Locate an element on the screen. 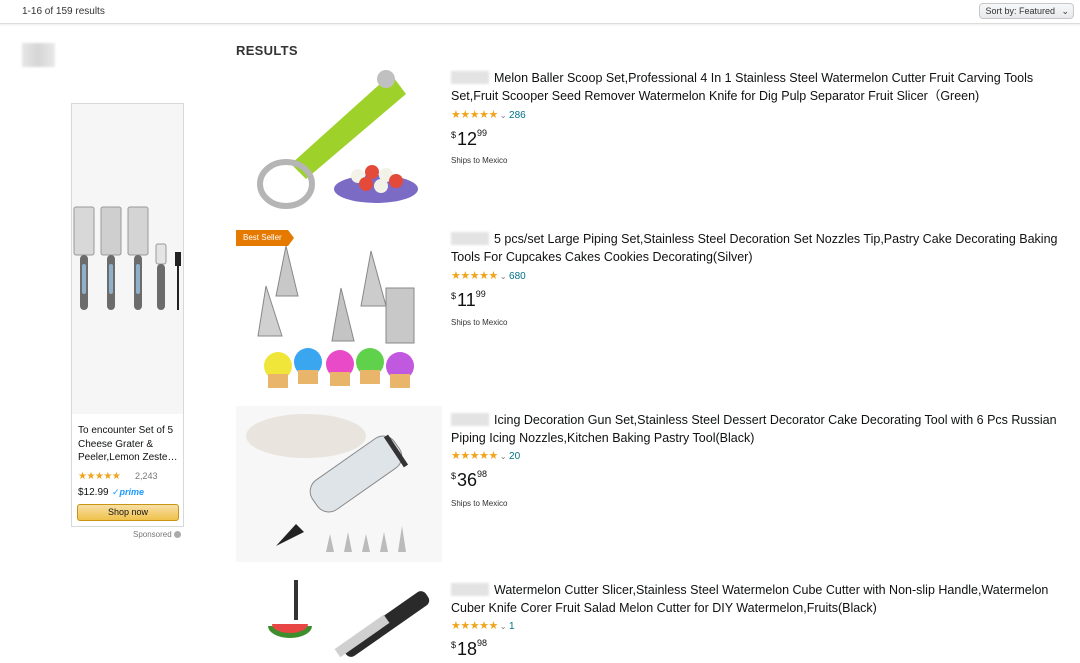 The height and width of the screenshot is (663, 1080). product-image-melon-baller is located at coordinates (339, 142).